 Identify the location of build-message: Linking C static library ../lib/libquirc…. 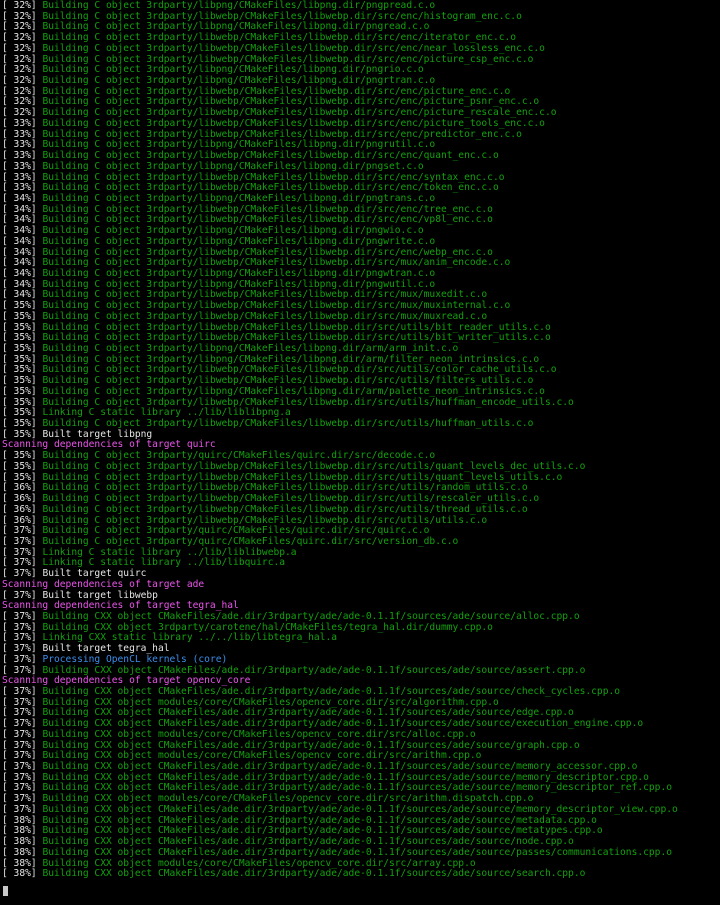
(164, 563).